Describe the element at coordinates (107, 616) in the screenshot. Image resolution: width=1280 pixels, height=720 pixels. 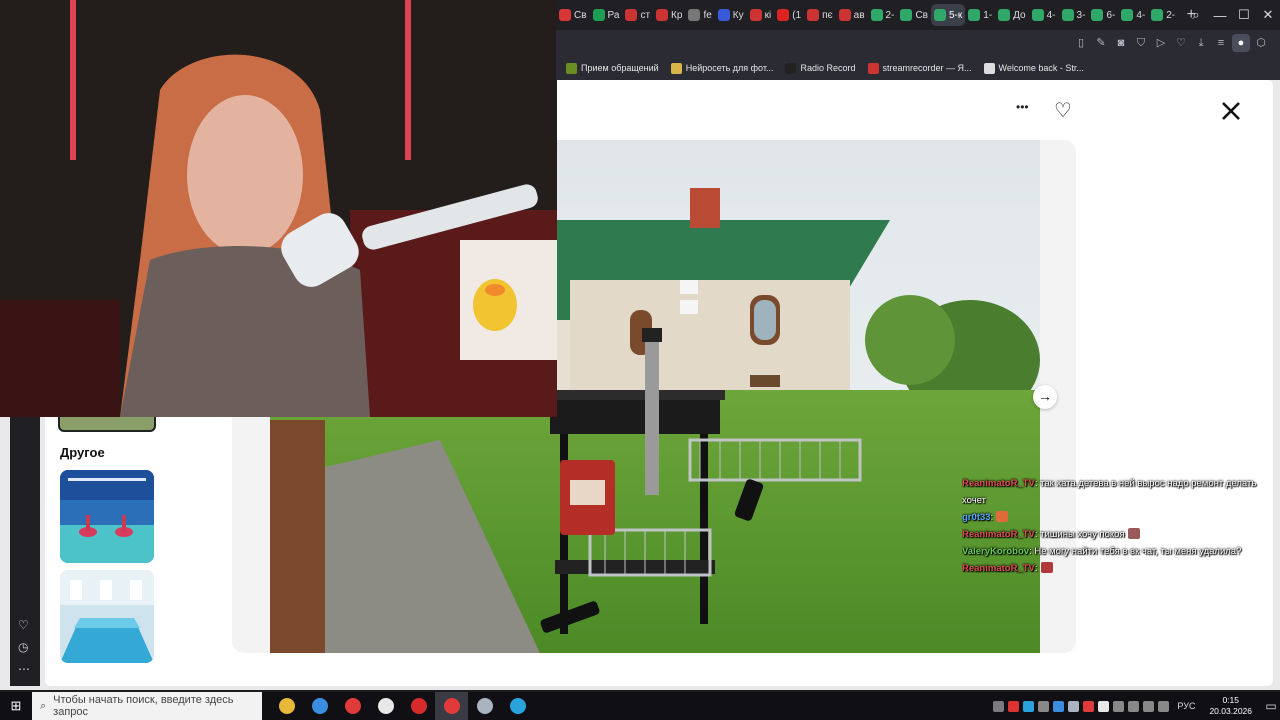
I see `thumbnail-swimming-pool` at that location.